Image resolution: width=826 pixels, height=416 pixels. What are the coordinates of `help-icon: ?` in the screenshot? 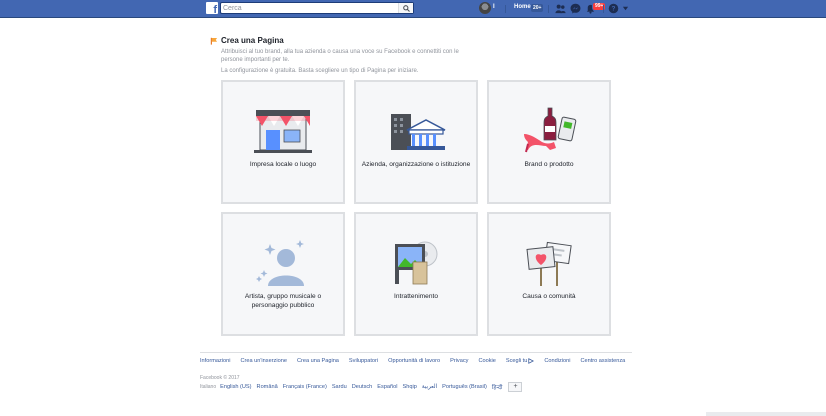 It's located at (613, 8).